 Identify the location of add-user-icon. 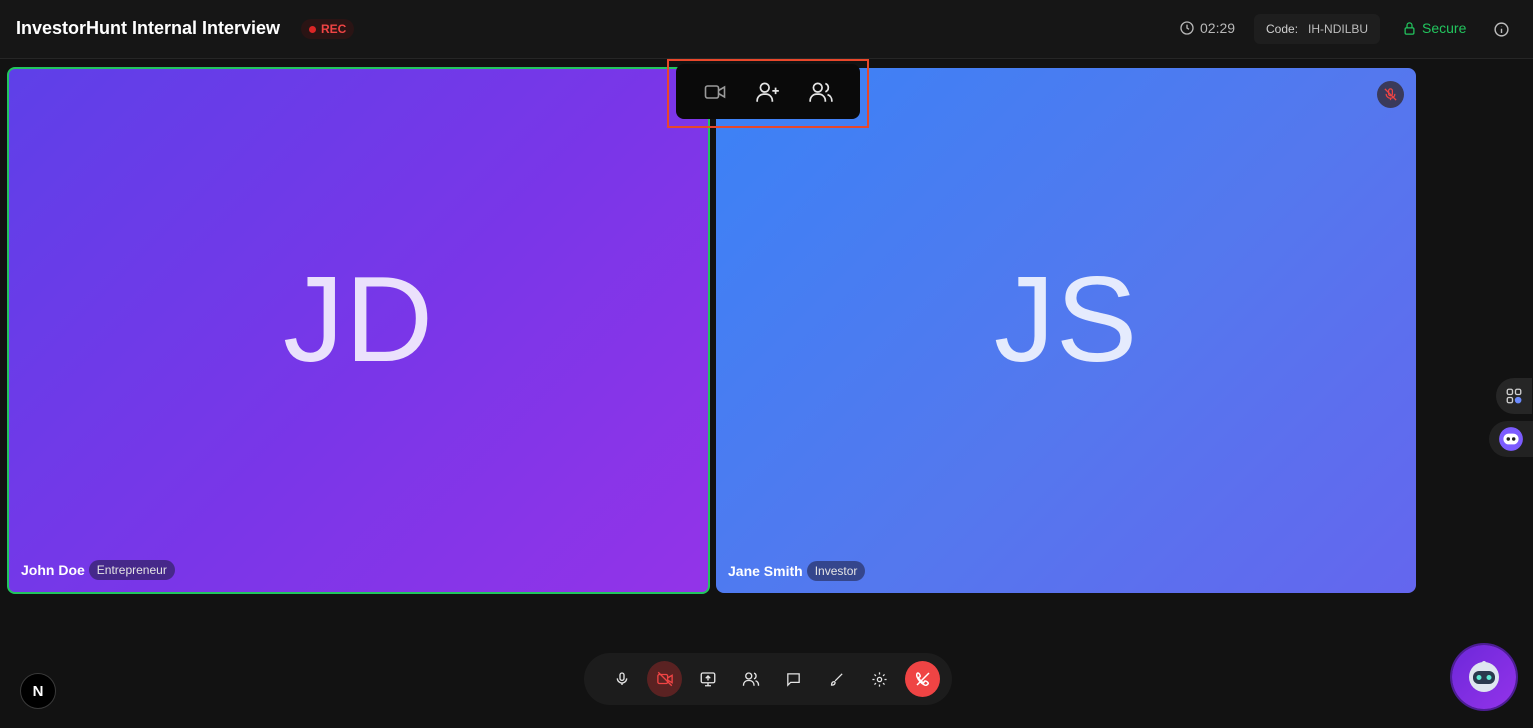
(768, 92).